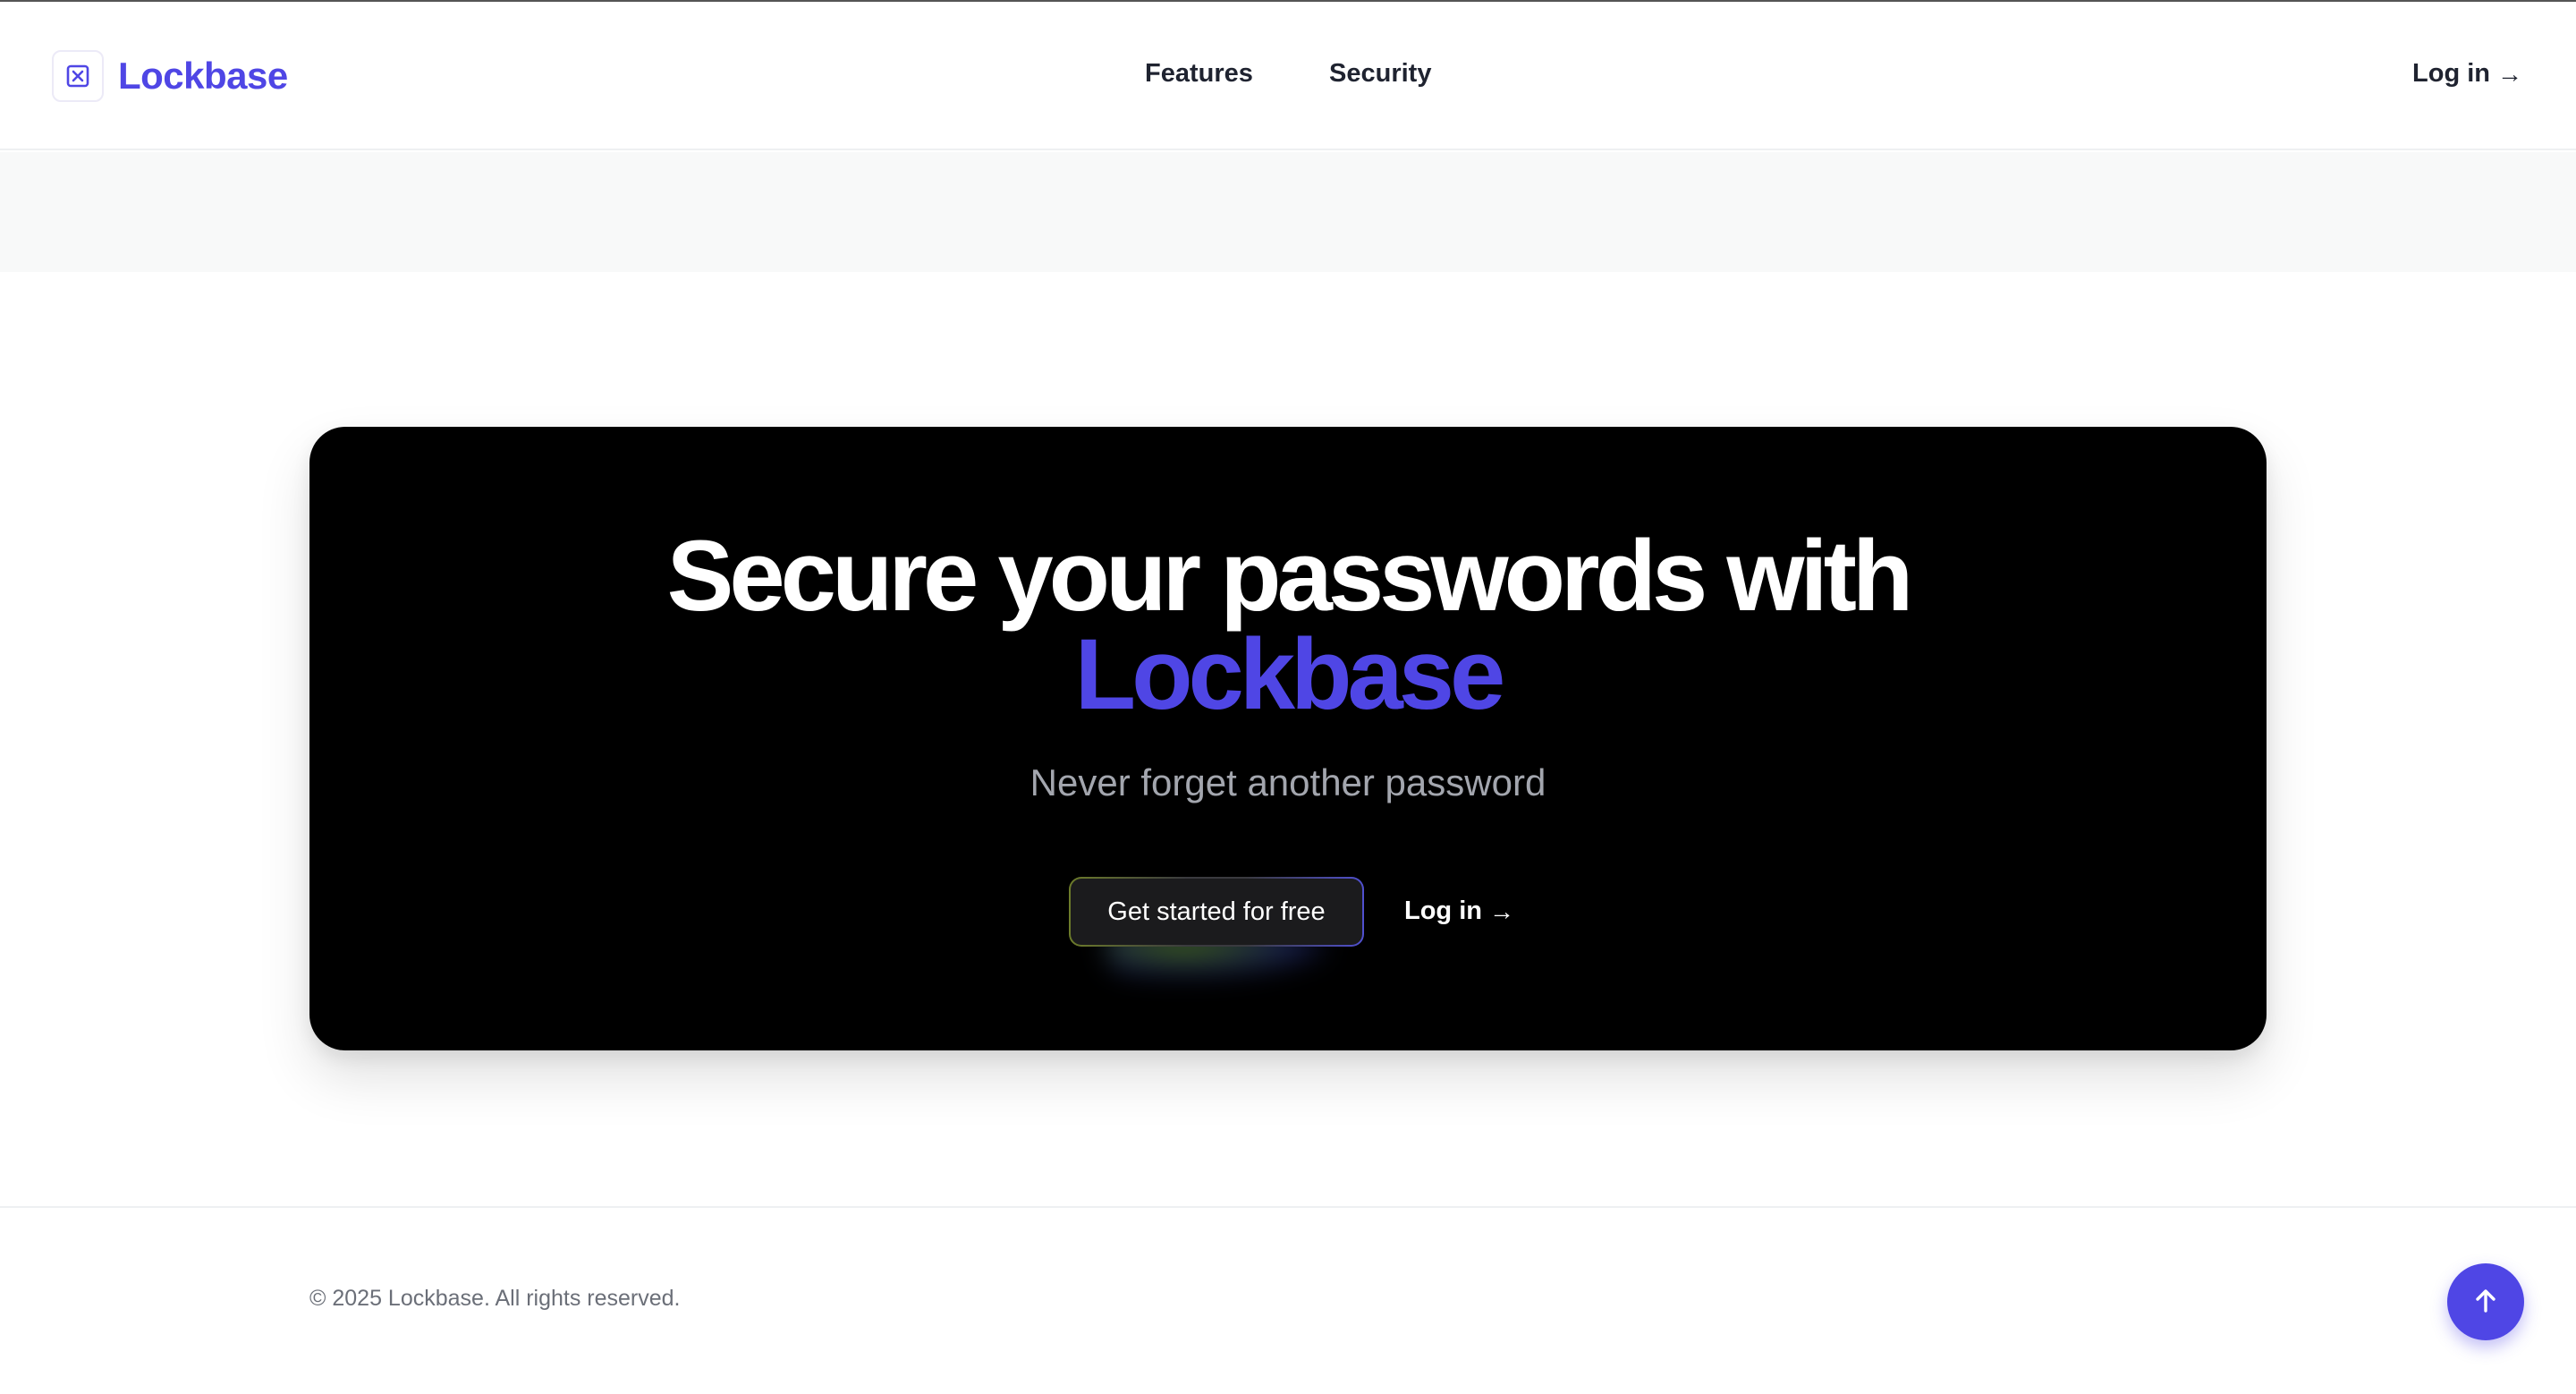  What do you see at coordinates (1288, 782) in the screenshot?
I see `hero-subtitle: Never forget another password` at bounding box center [1288, 782].